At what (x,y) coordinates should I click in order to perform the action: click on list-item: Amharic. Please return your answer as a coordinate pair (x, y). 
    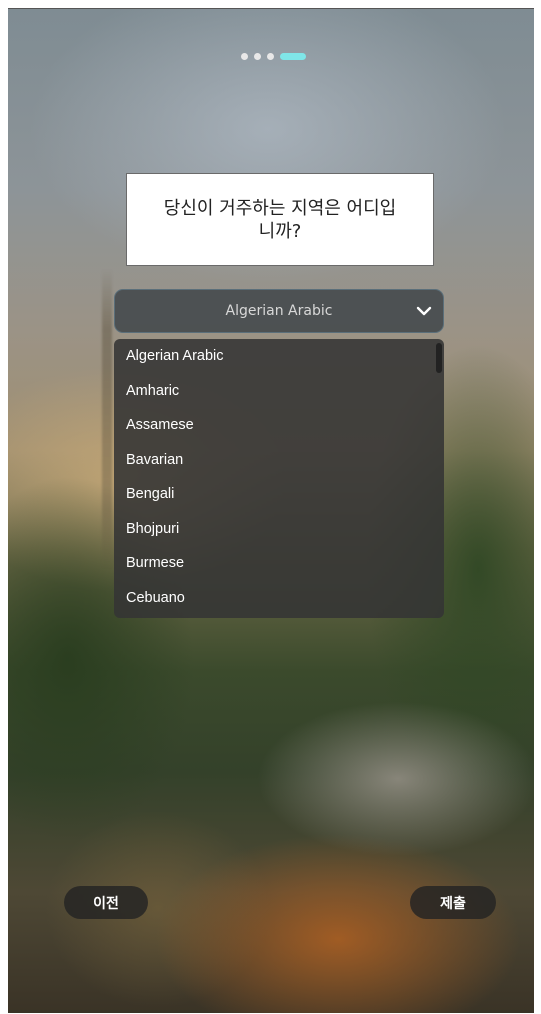
    Looking at the image, I should click on (279, 391).